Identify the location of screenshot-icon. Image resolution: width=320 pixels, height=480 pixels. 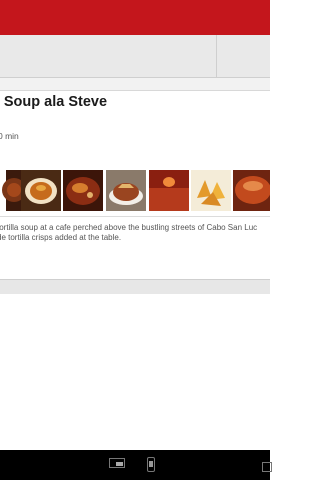
(151, 464).